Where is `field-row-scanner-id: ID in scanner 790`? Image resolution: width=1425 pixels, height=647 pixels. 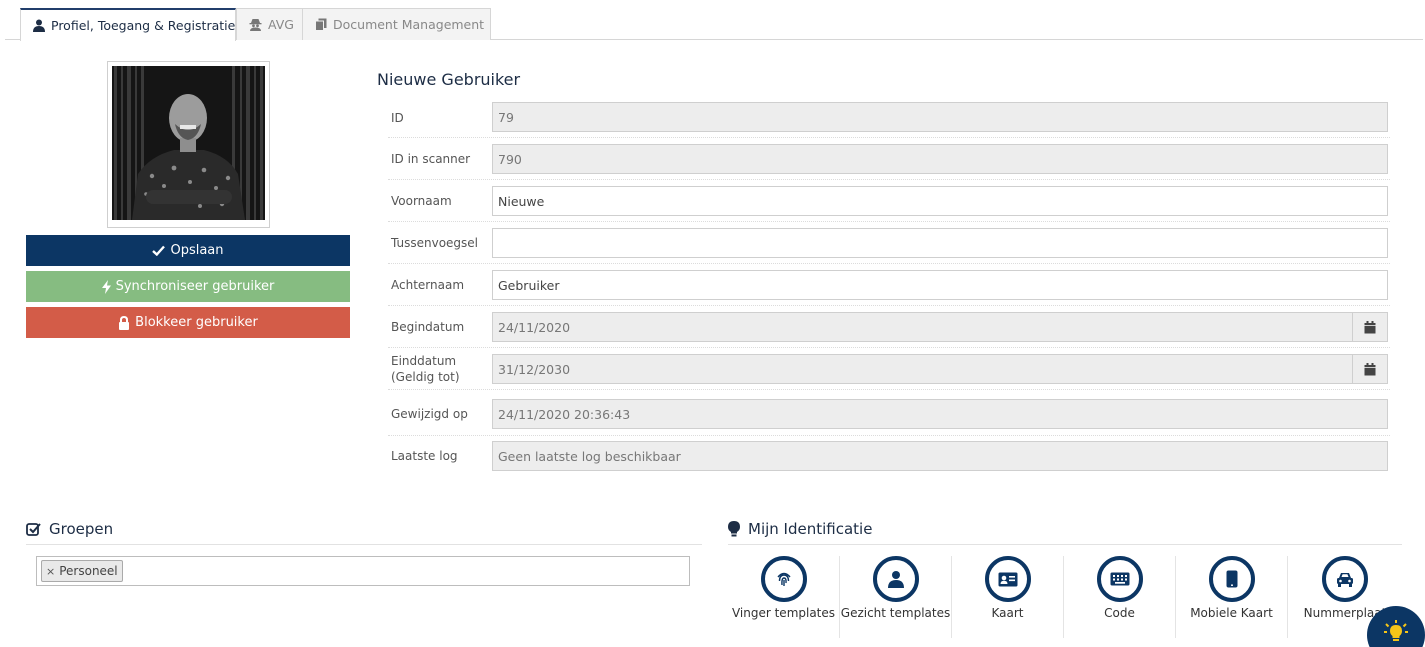 field-row-scanner-id: ID in scanner 790 is located at coordinates (889, 159).